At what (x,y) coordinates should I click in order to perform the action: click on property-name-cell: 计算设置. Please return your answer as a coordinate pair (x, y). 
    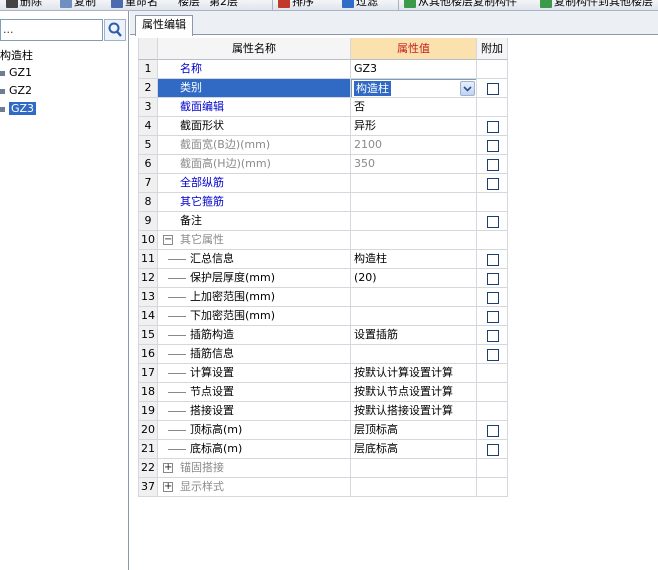
    Looking at the image, I should click on (254, 373).